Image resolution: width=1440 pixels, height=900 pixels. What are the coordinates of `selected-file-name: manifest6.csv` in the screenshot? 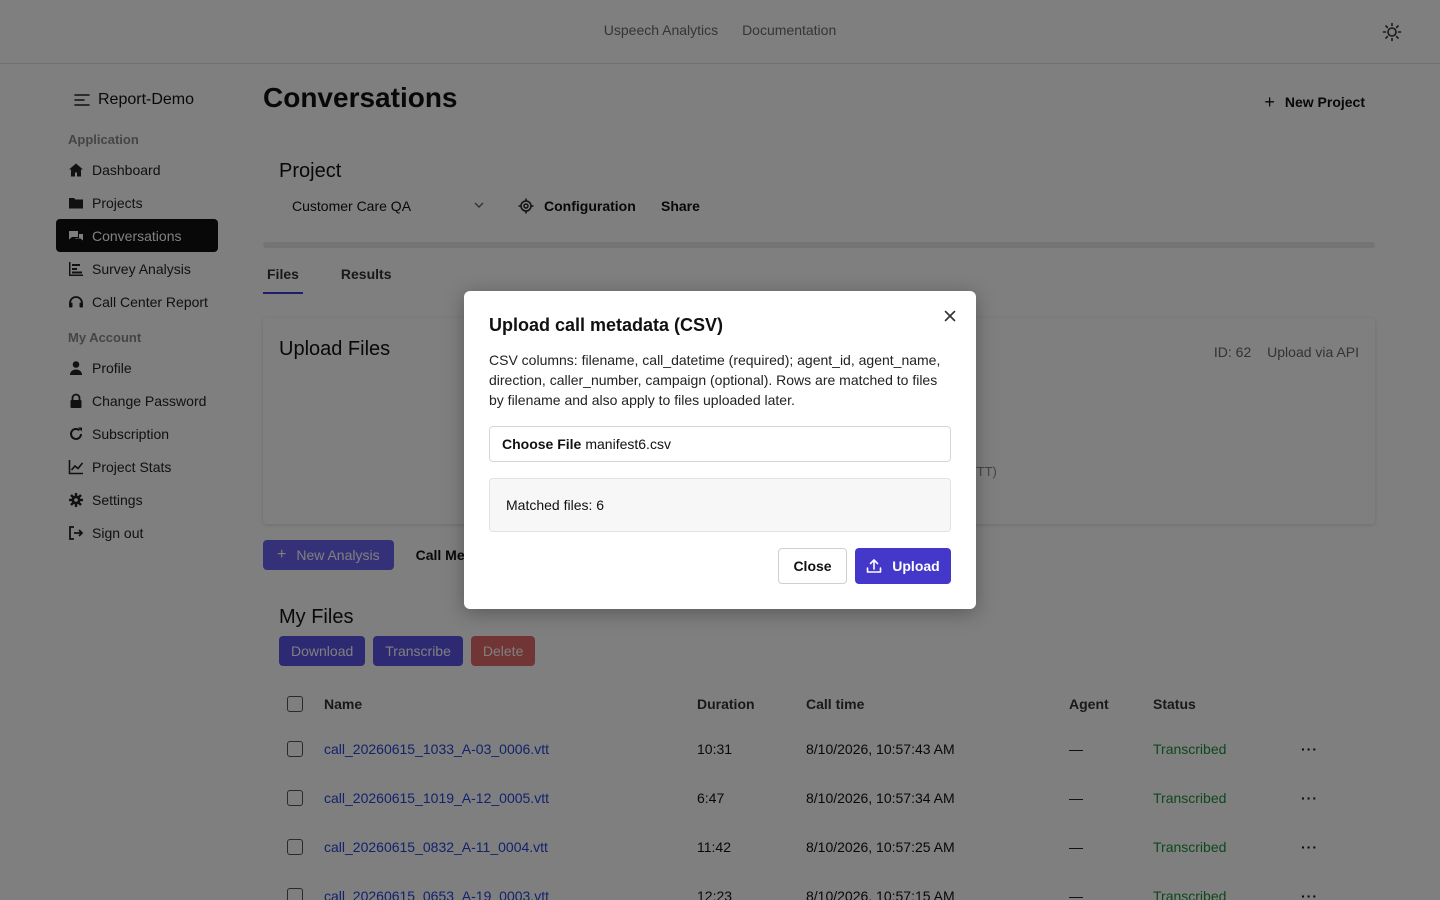 It's located at (628, 444).